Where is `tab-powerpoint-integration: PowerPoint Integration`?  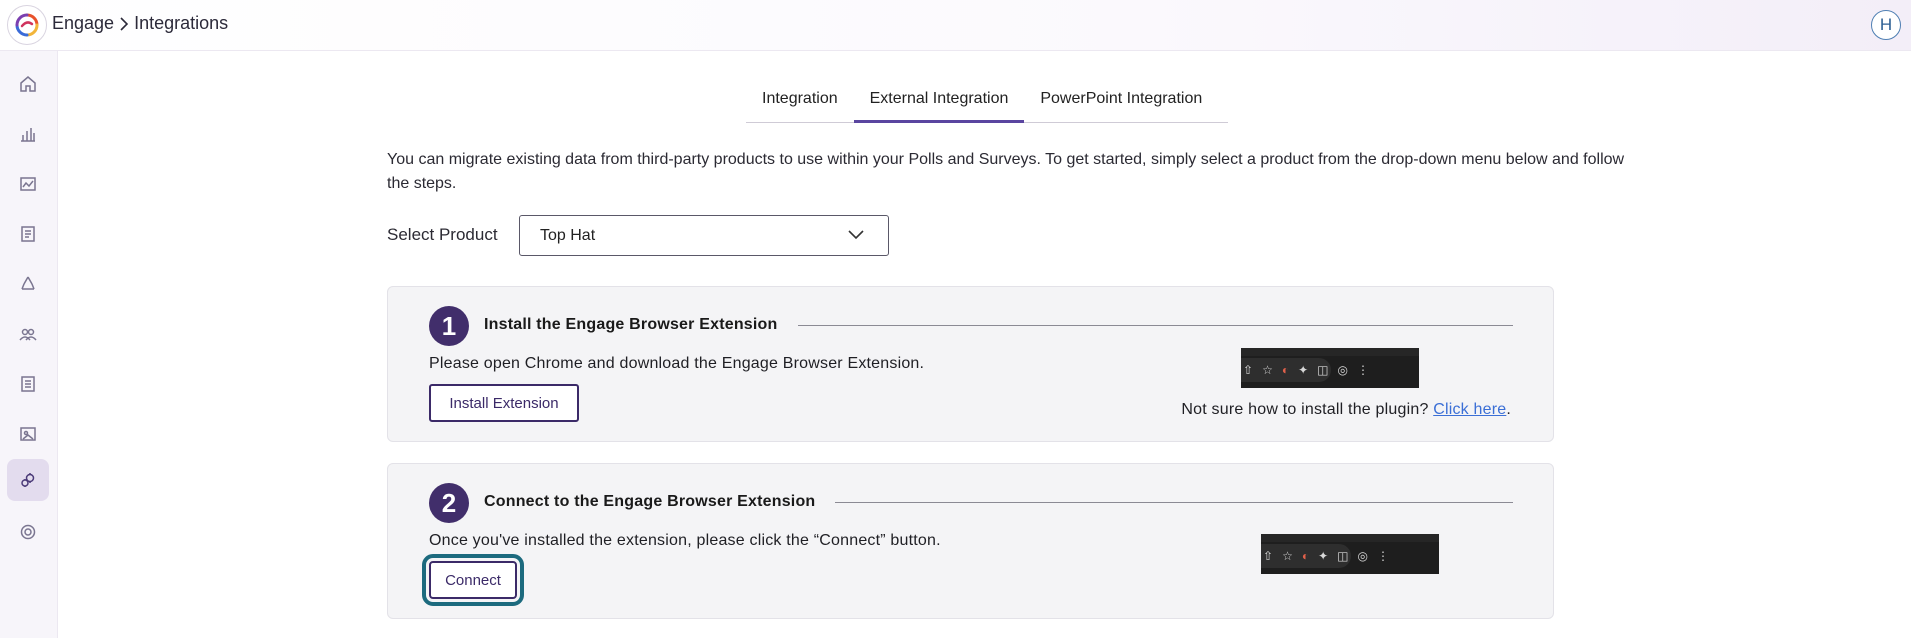
tab-powerpoint-integration: PowerPoint Integration is located at coordinates (1121, 102).